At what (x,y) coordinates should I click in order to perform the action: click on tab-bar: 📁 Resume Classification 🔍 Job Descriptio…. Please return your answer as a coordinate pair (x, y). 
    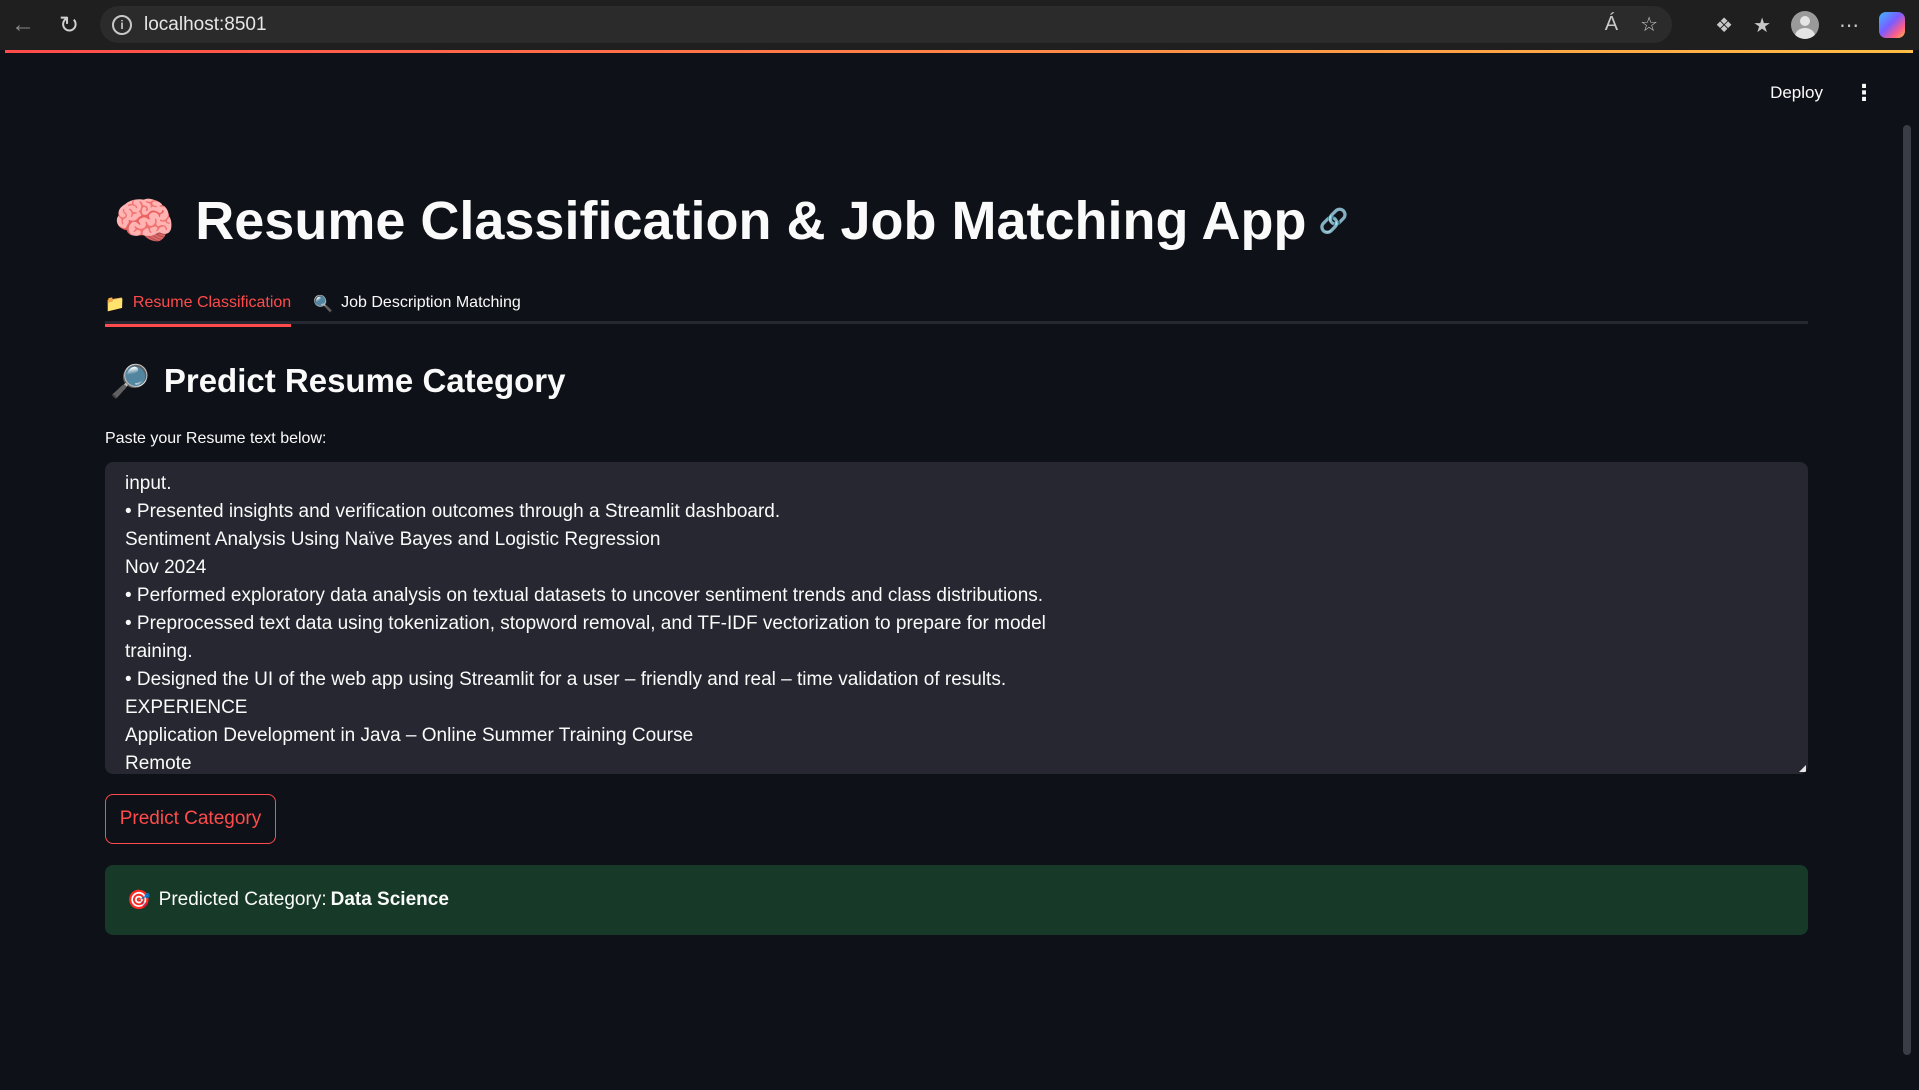
    Looking at the image, I should click on (956, 310).